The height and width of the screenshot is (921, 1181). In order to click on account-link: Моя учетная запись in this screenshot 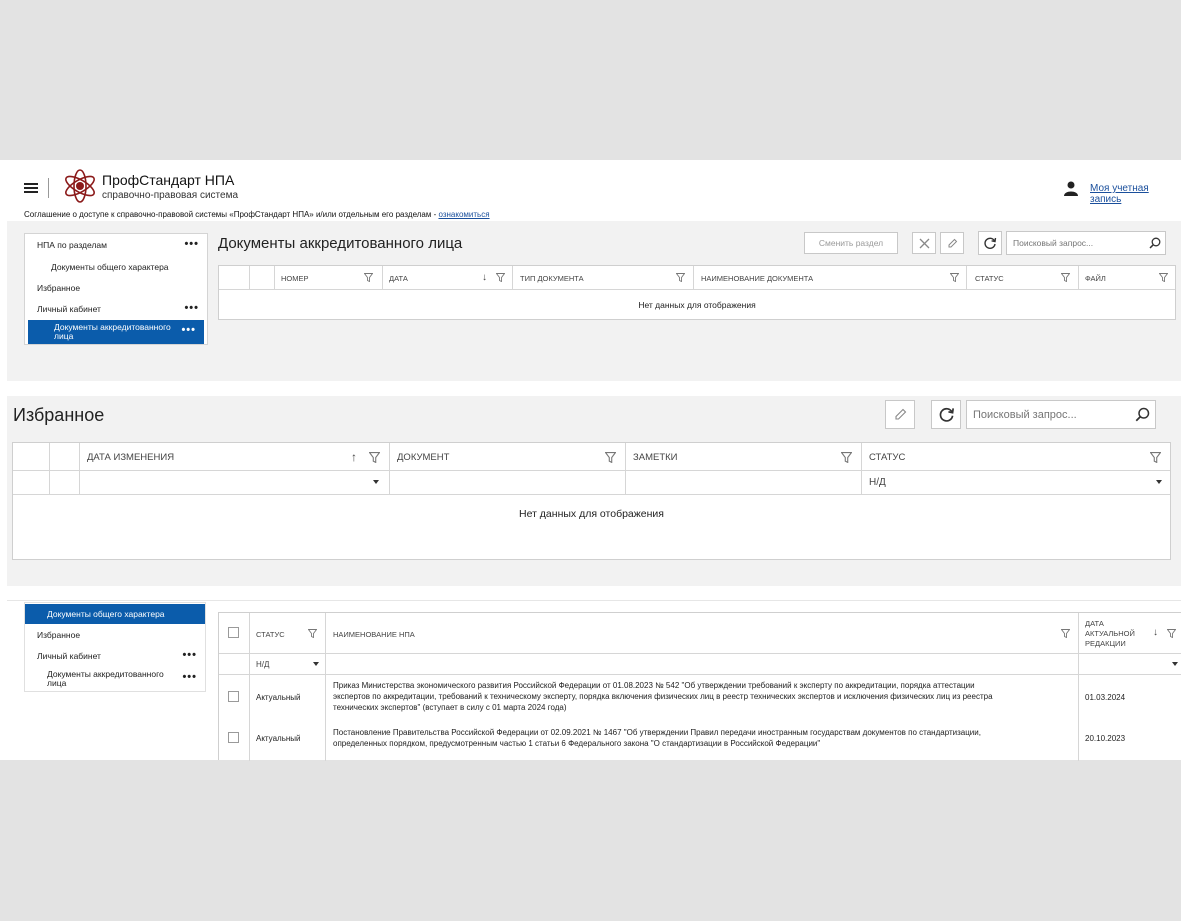, I will do `click(1135, 194)`.